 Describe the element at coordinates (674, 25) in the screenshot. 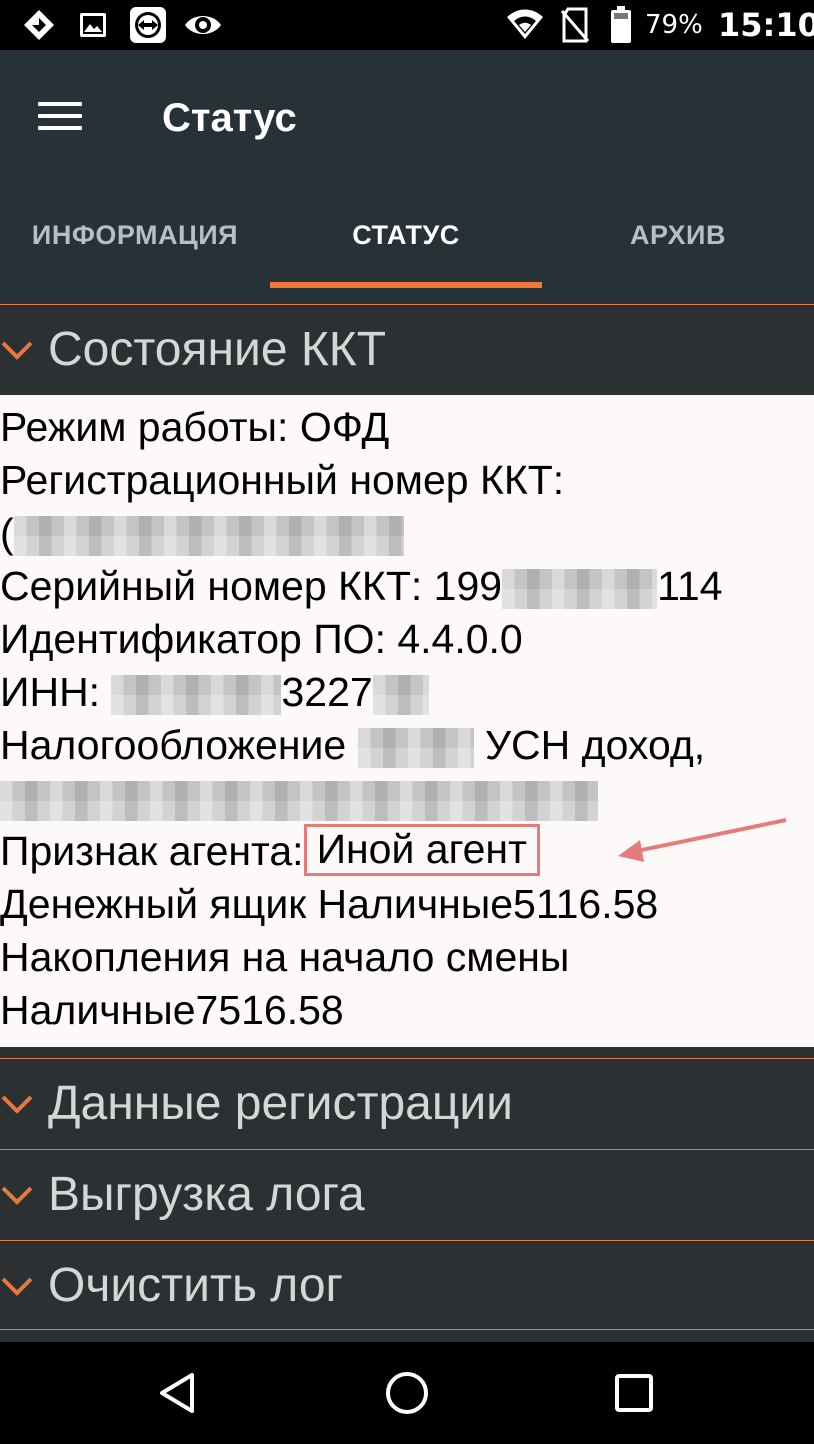

I see `battery-percent: 79%` at that location.